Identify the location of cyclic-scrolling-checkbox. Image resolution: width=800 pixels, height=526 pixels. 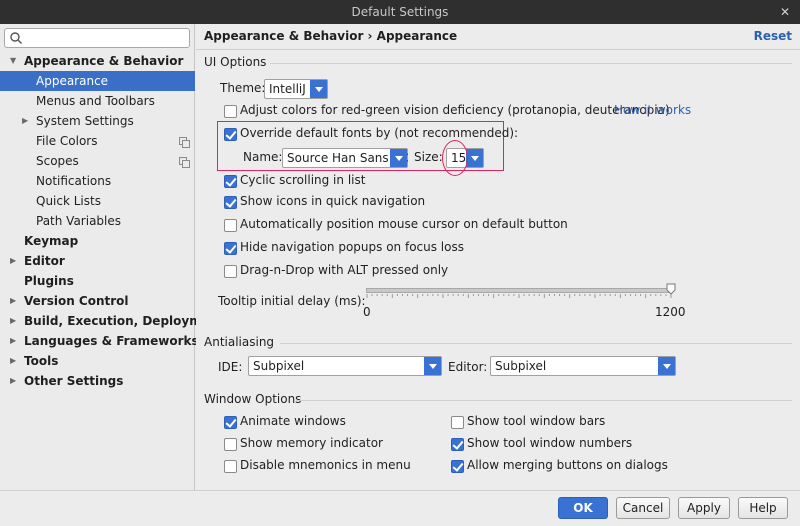
(230, 181).